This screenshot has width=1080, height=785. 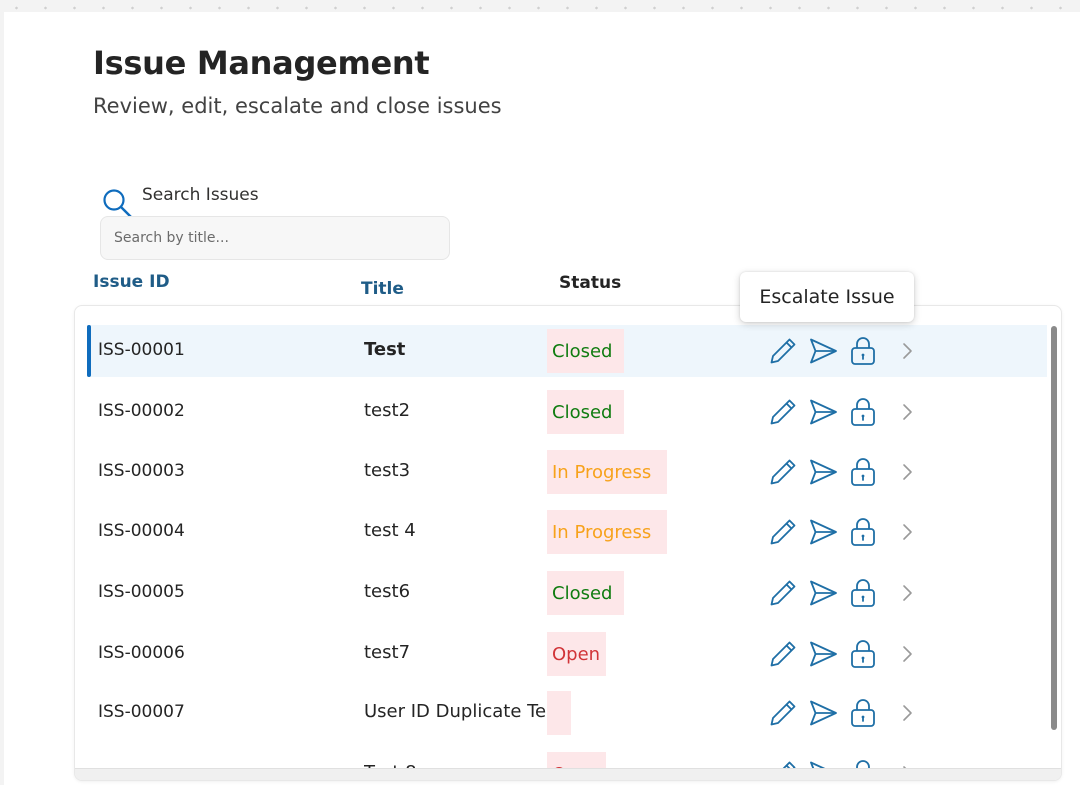 I want to click on table-row: ISS-00003 test3 In Progress, so click(x=567, y=472).